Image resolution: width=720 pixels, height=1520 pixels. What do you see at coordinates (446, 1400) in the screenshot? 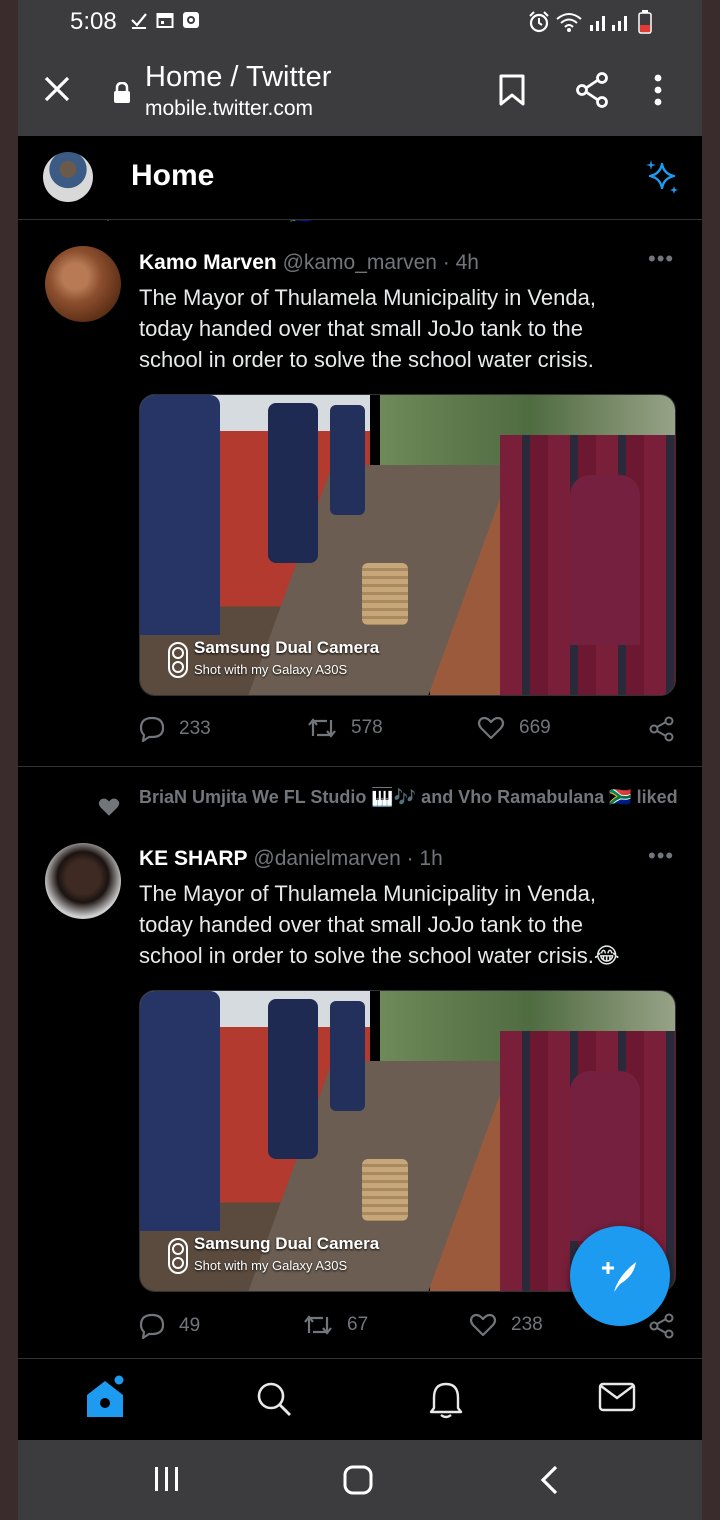
I see `notifications-icon` at bounding box center [446, 1400].